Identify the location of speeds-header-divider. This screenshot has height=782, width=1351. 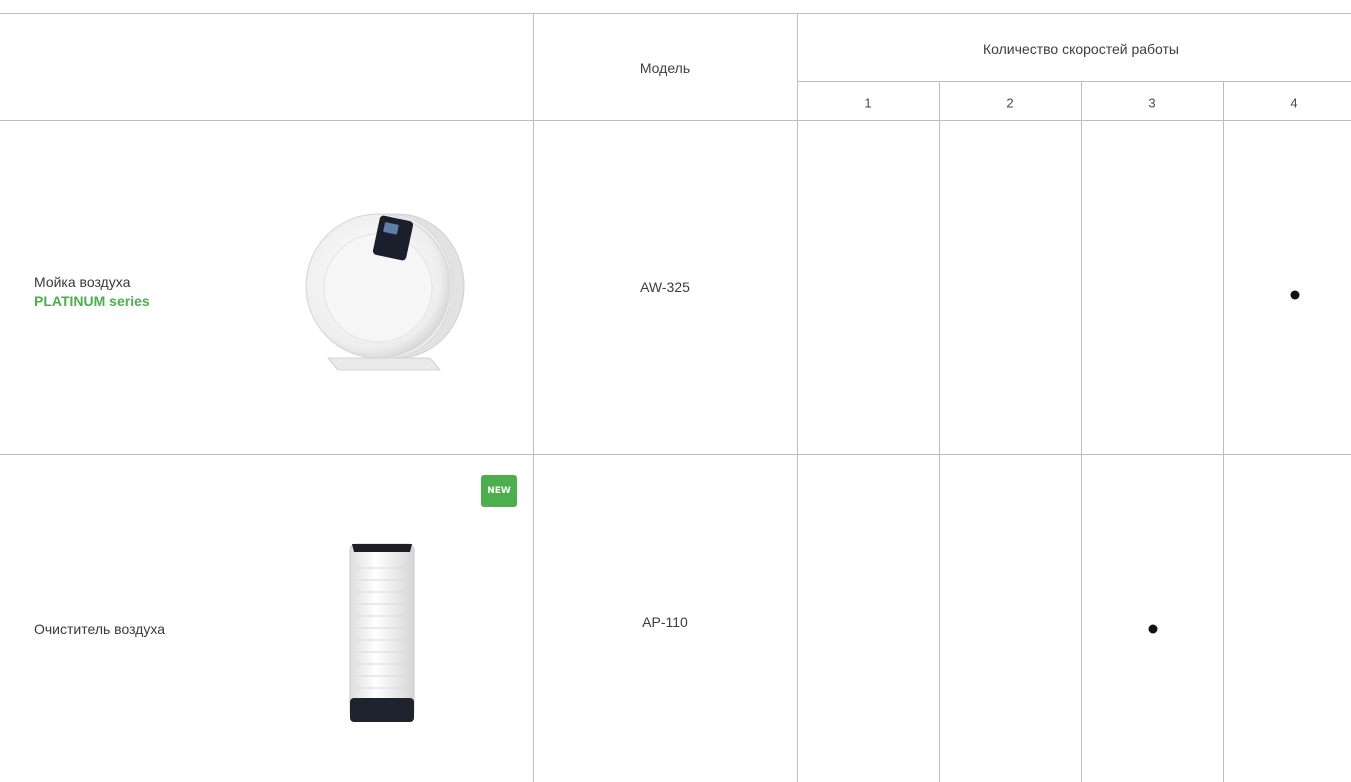
(1074, 81).